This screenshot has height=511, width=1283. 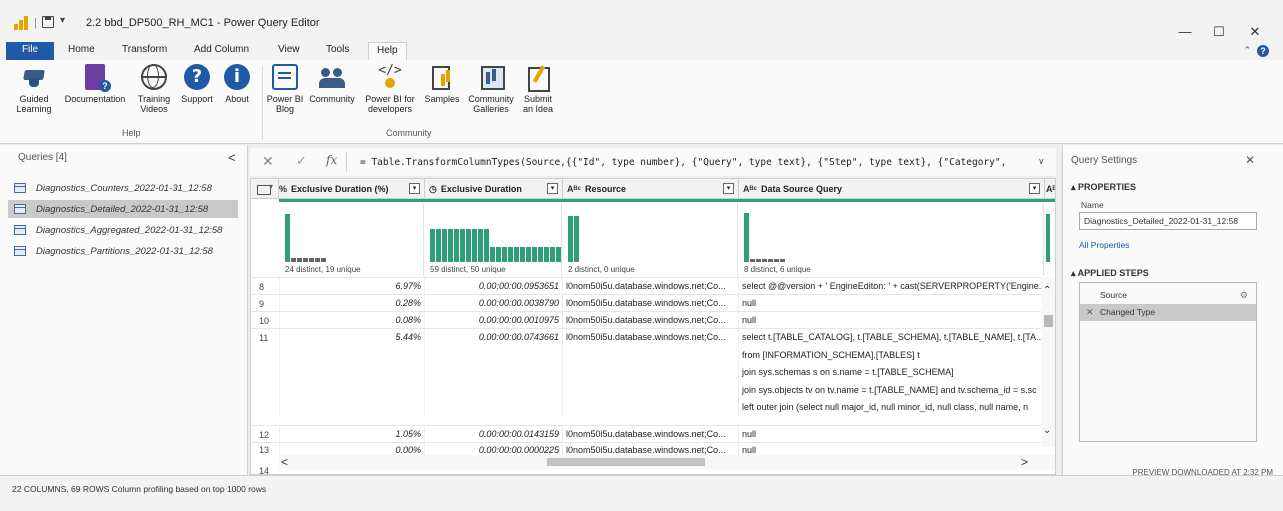 What do you see at coordinates (337, 51) in the screenshot?
I see `tab-tools: Tools` at bounding box center [337, 51].